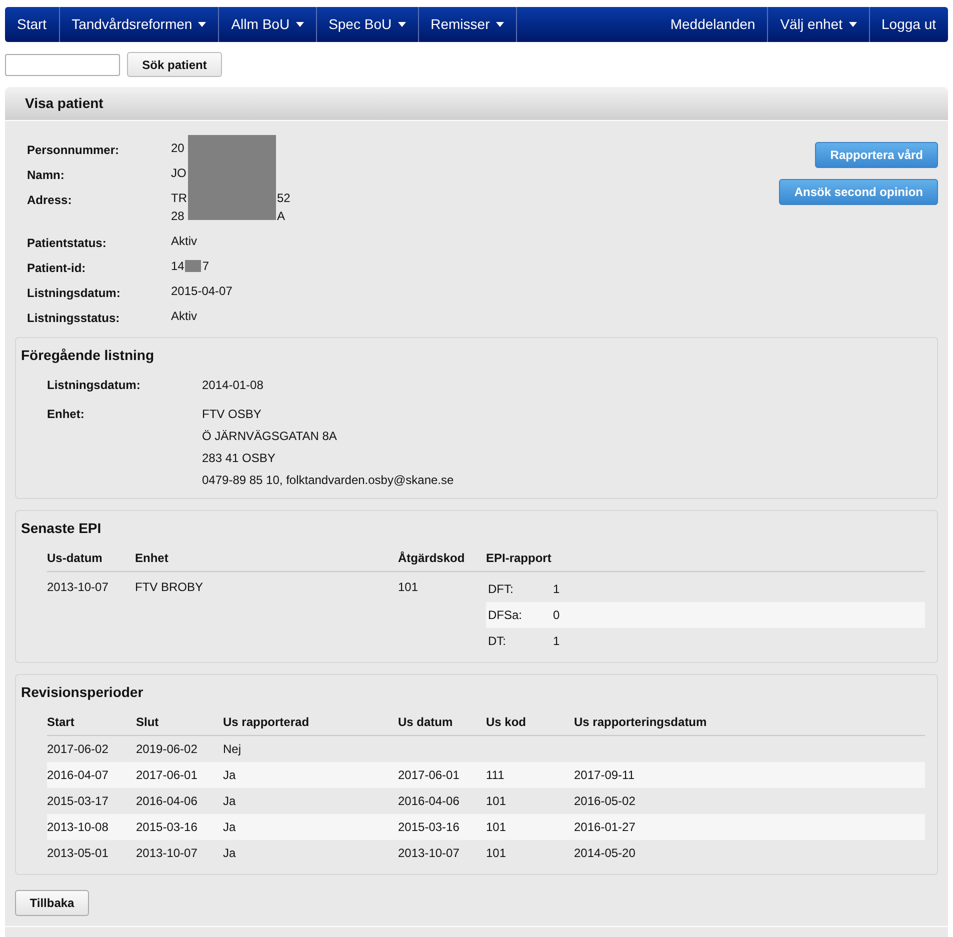  I want to click on field-label: Patient-id:, so click(57, 266).